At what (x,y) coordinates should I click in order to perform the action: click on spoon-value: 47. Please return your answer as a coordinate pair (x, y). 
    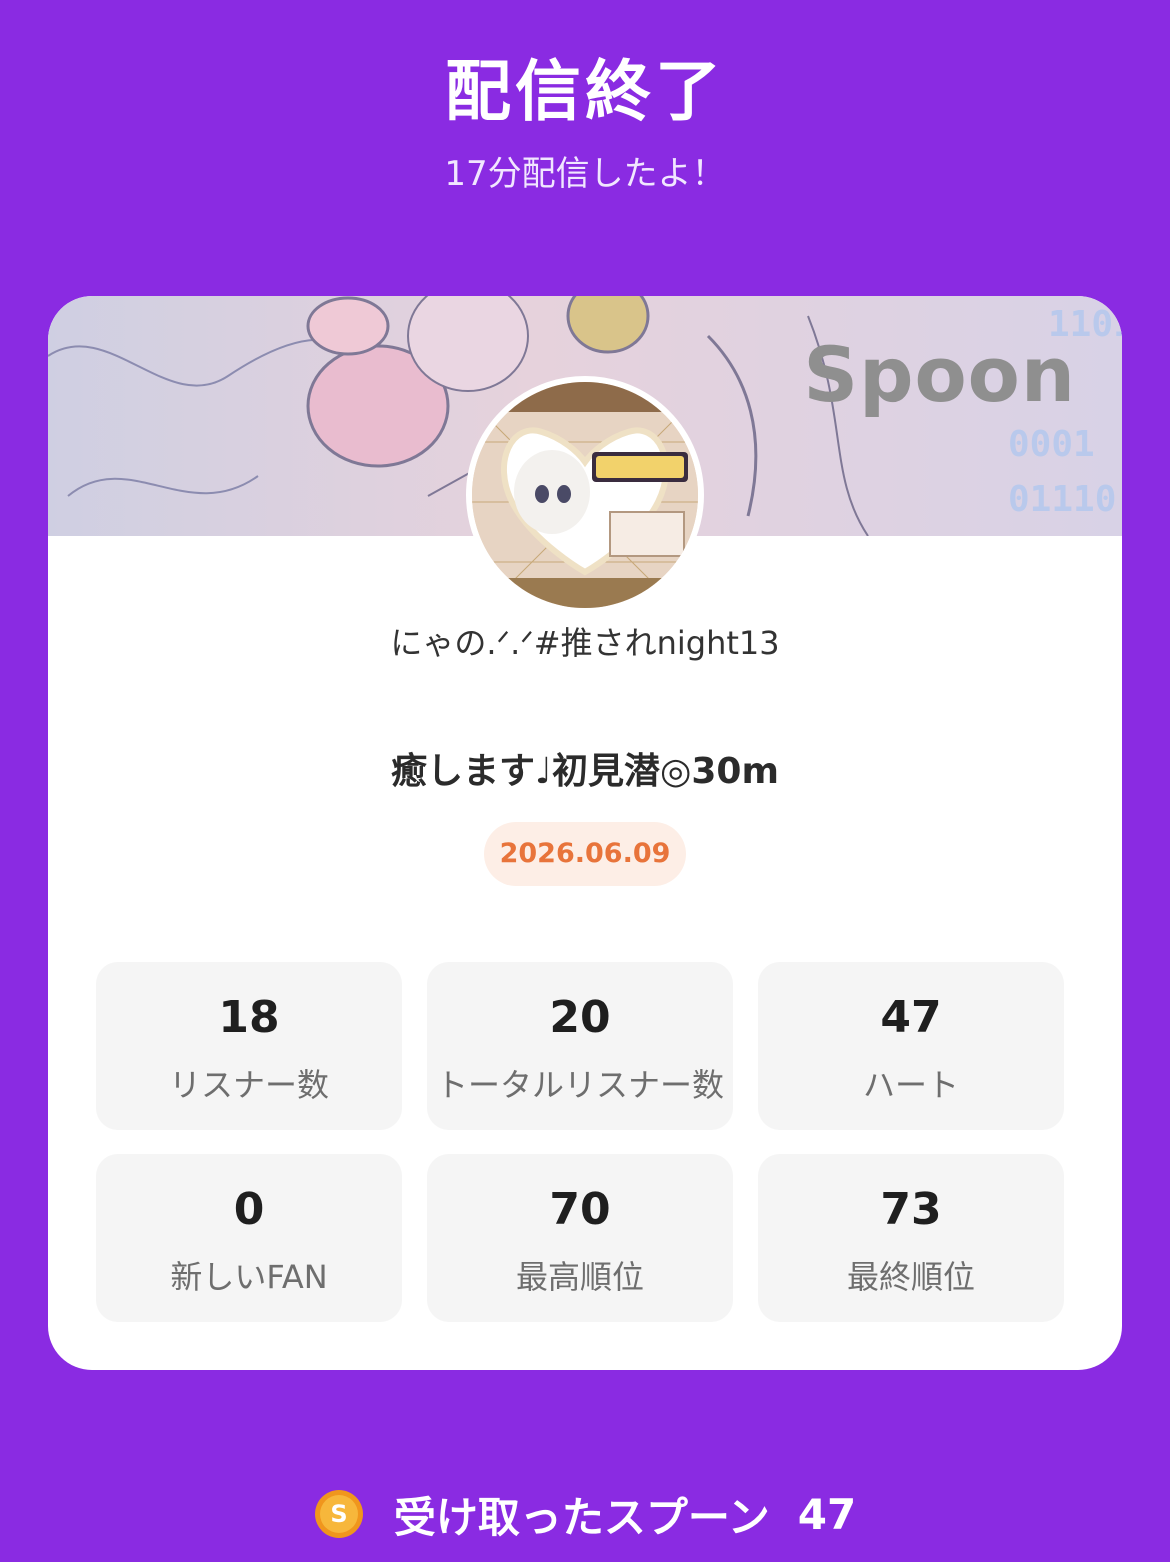
    Looking at the image, I should click on (827, 1514).